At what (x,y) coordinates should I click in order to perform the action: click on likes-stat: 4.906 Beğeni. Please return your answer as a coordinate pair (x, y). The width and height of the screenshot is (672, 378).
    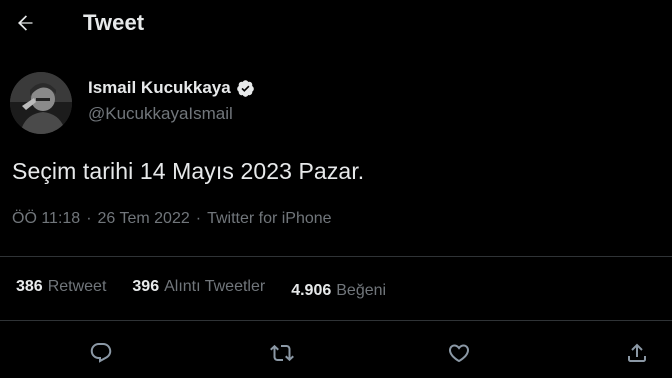
    Looking at the image, I should click on (338, 291).